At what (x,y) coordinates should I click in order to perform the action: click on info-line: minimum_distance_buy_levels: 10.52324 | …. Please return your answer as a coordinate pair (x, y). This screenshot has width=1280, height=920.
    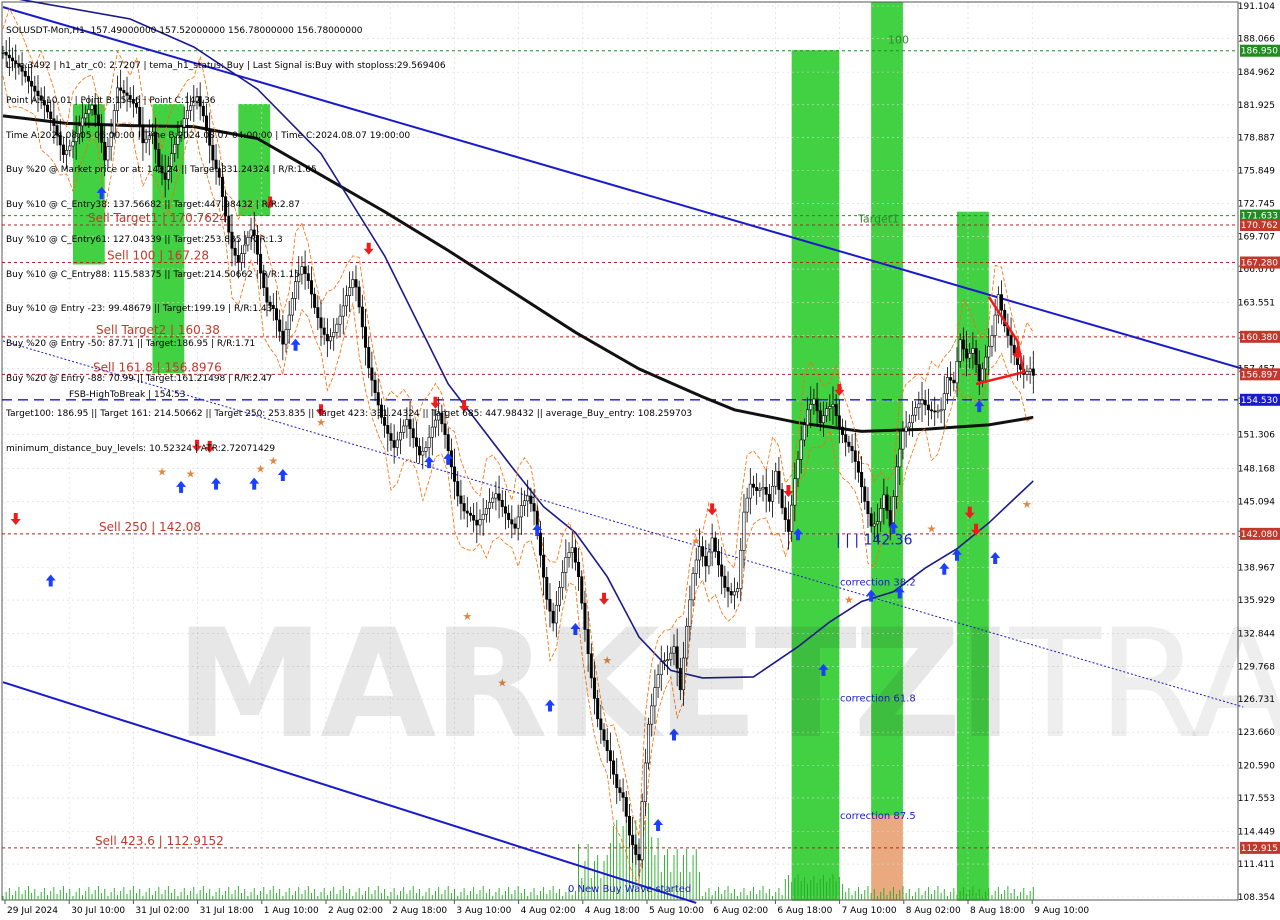
    Looking at the image, I should click on (141, 448).